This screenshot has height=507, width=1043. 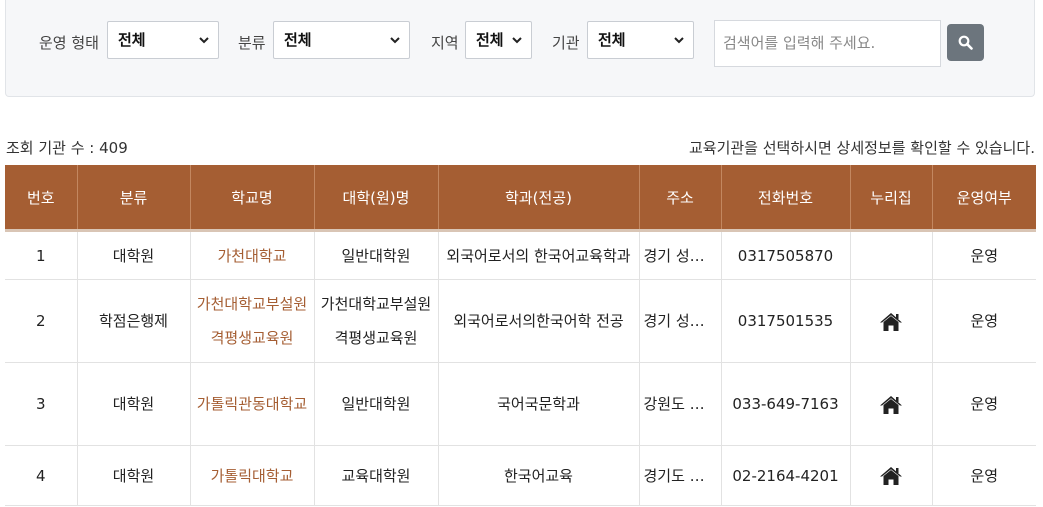 What do you see at coordinates (41, 404) in the screenshot?
I see `cell-no: 3` at bounding box center [41, 404].